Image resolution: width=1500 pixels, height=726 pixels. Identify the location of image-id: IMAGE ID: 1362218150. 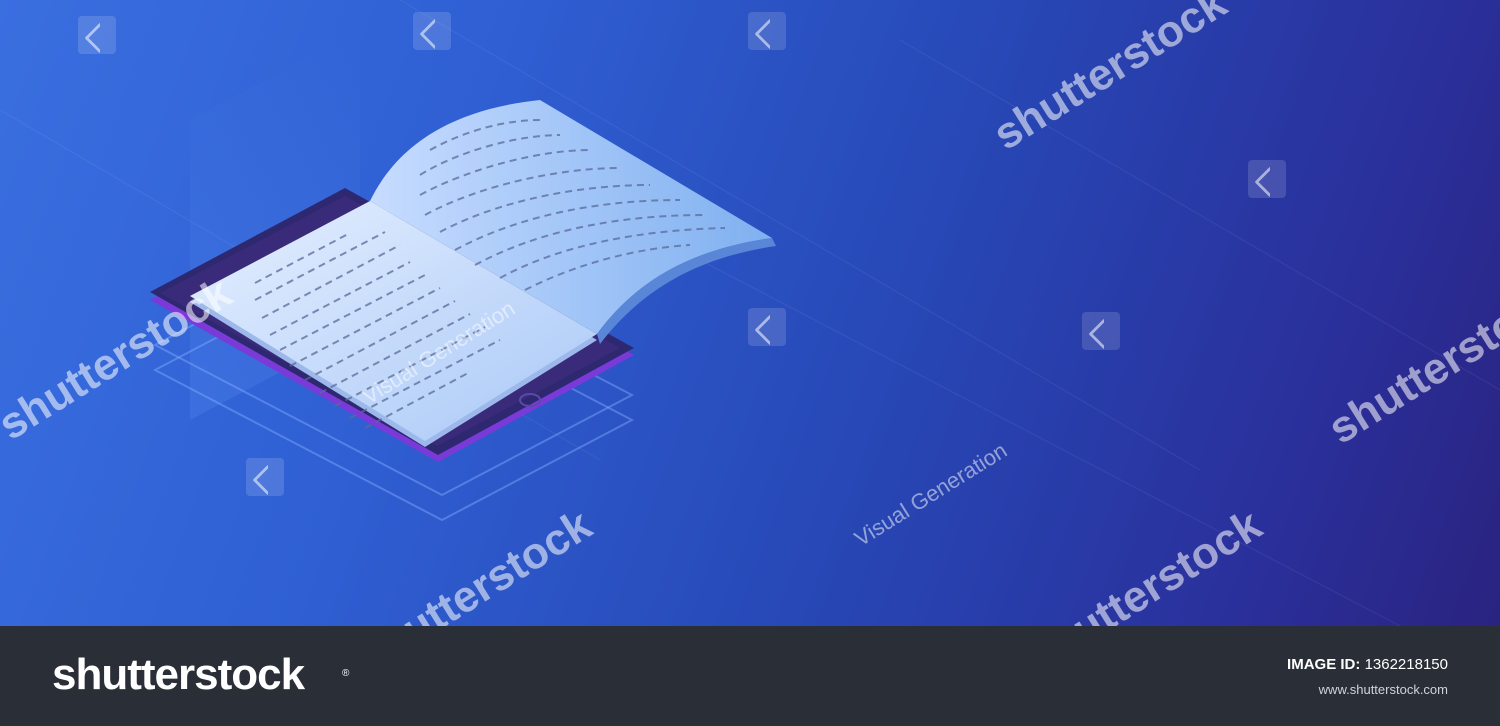
(1367, 664).